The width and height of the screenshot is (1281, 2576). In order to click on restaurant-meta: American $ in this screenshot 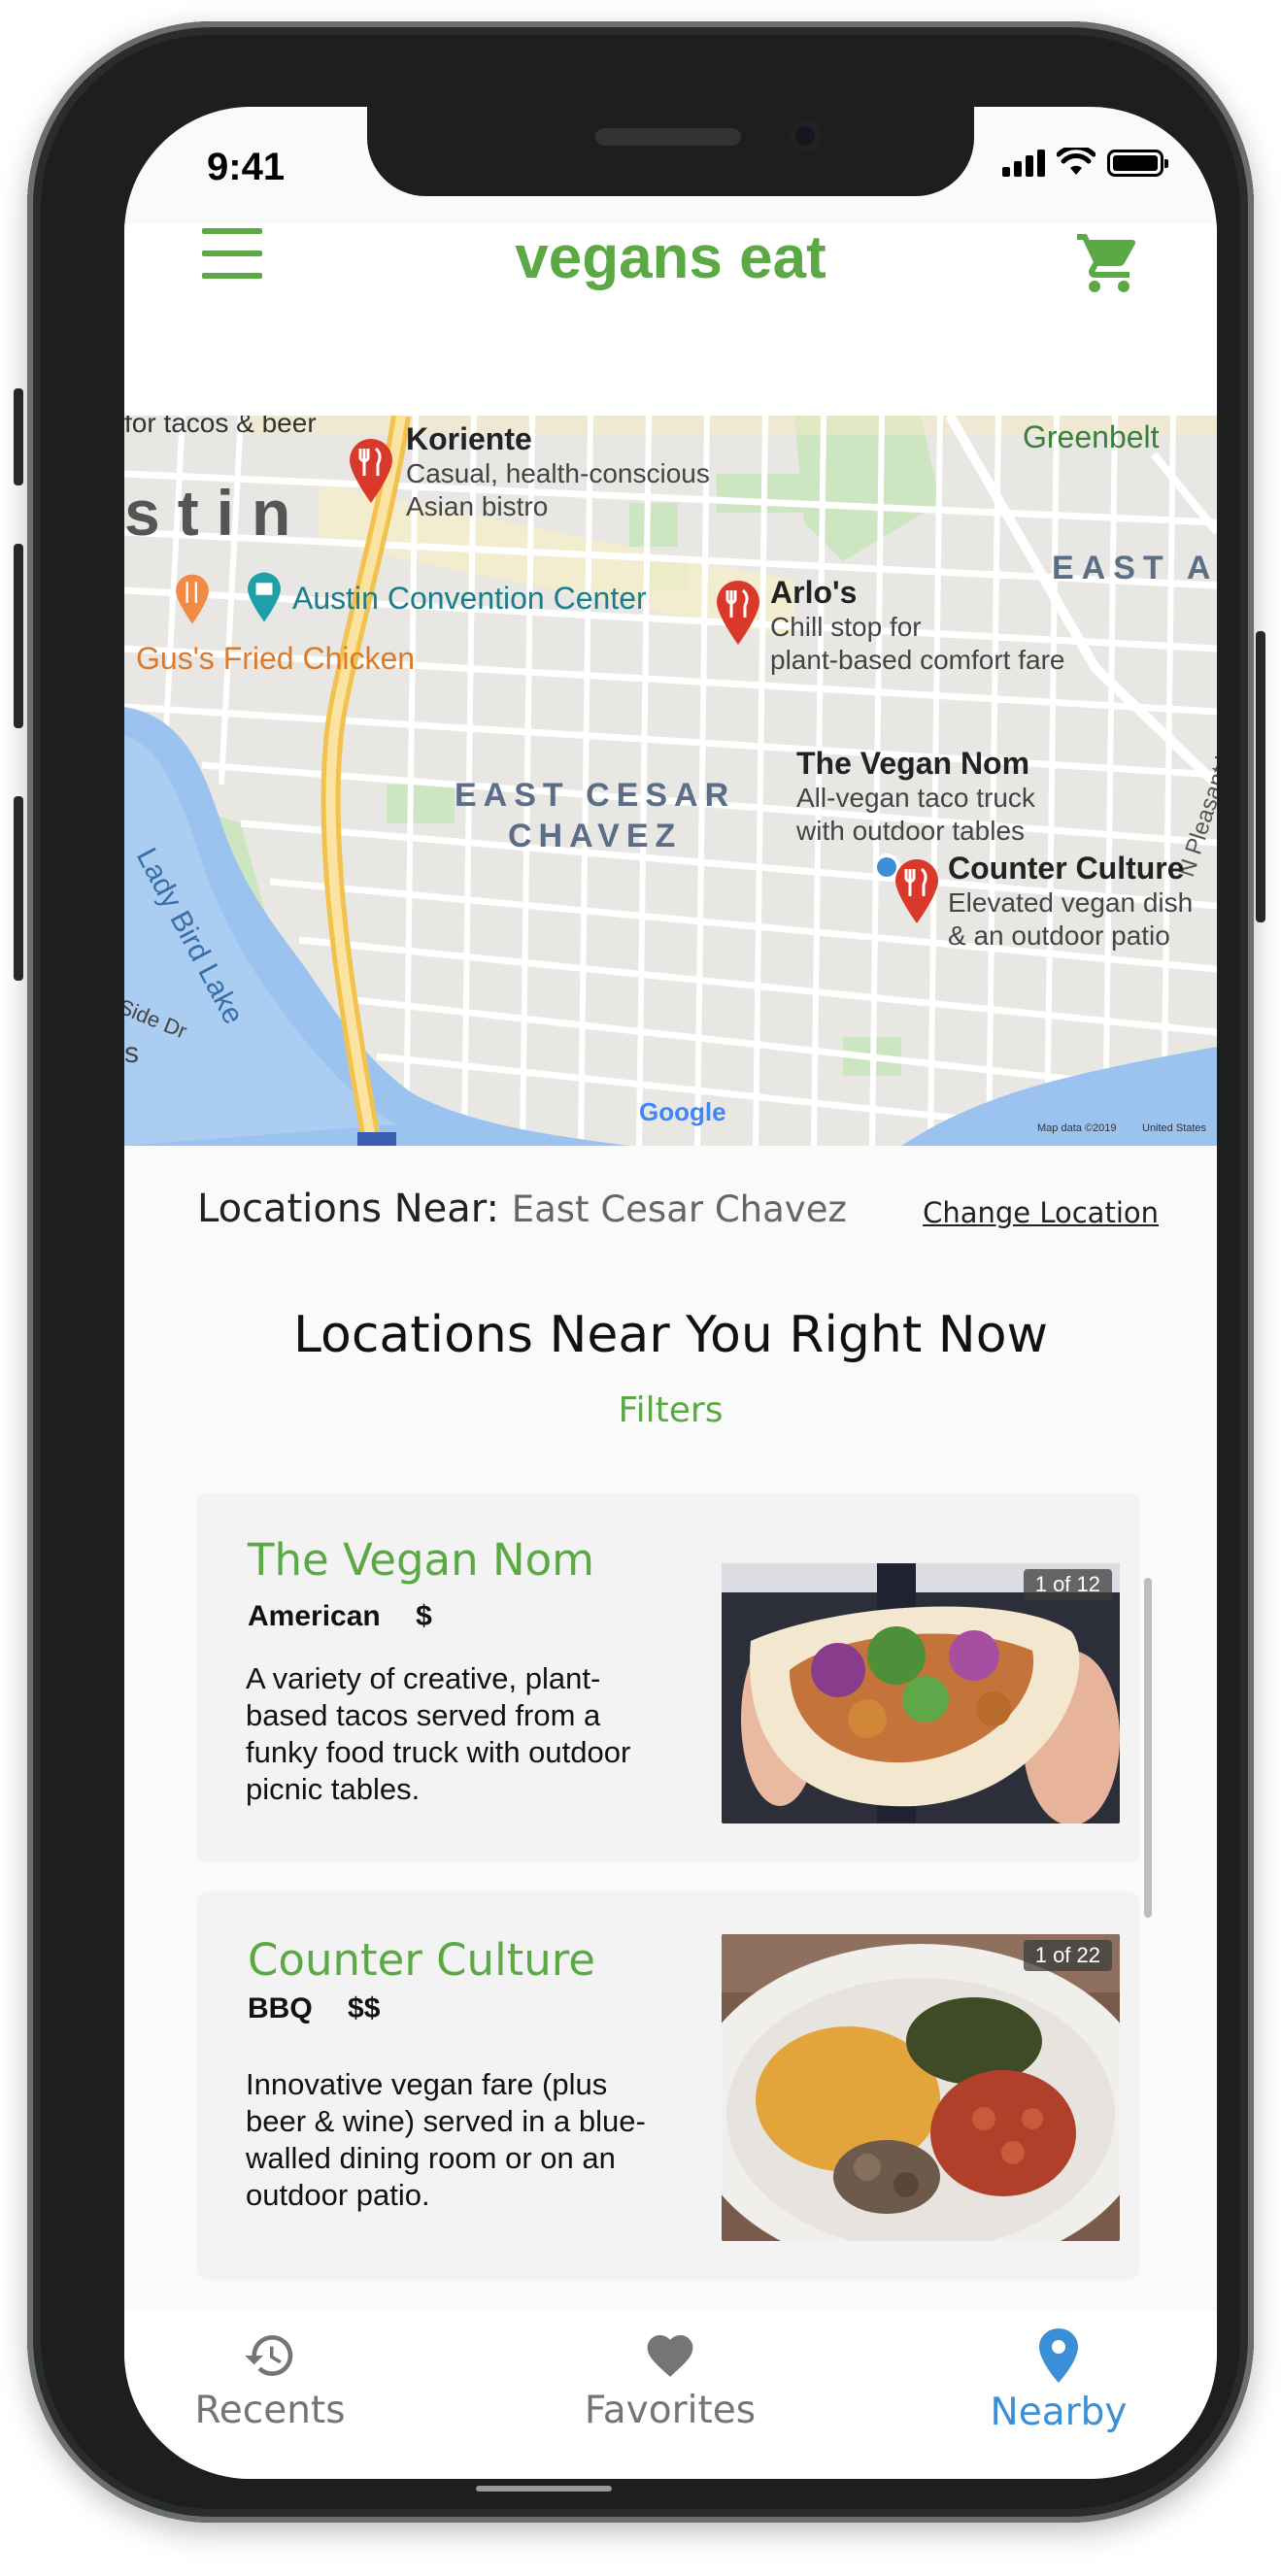, I will do `click(353, 1617)`.